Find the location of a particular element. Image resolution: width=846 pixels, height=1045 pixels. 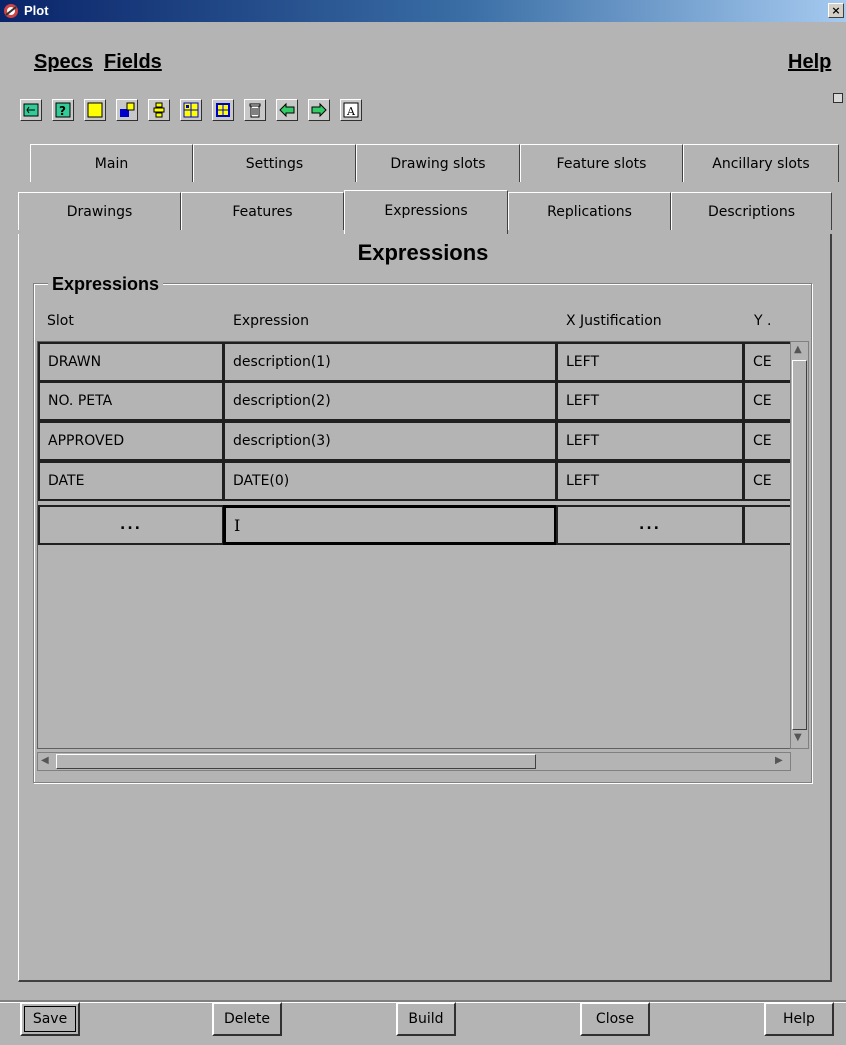

help-question-icon: ? is located at coordinates (63, 110).